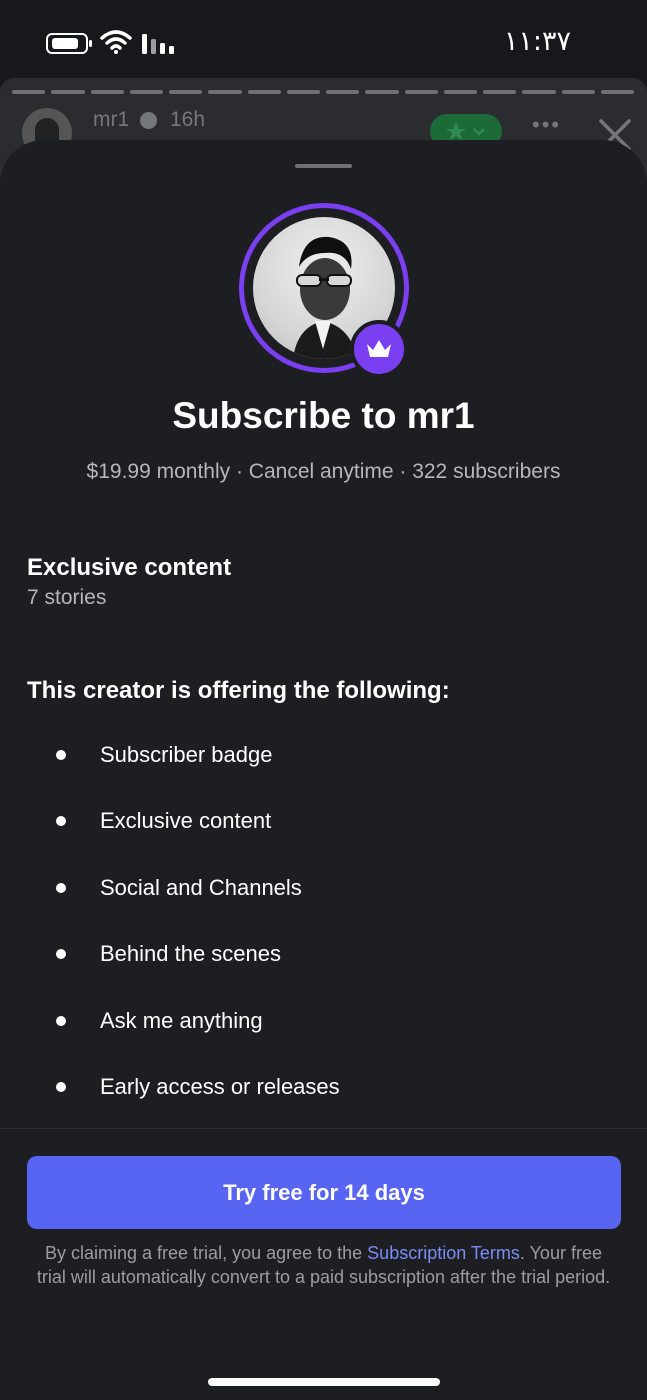 Image resolution: width=647 pixels, height=1400 pixels. I want to click on story-timestamp: 16h, so click(188, 119).